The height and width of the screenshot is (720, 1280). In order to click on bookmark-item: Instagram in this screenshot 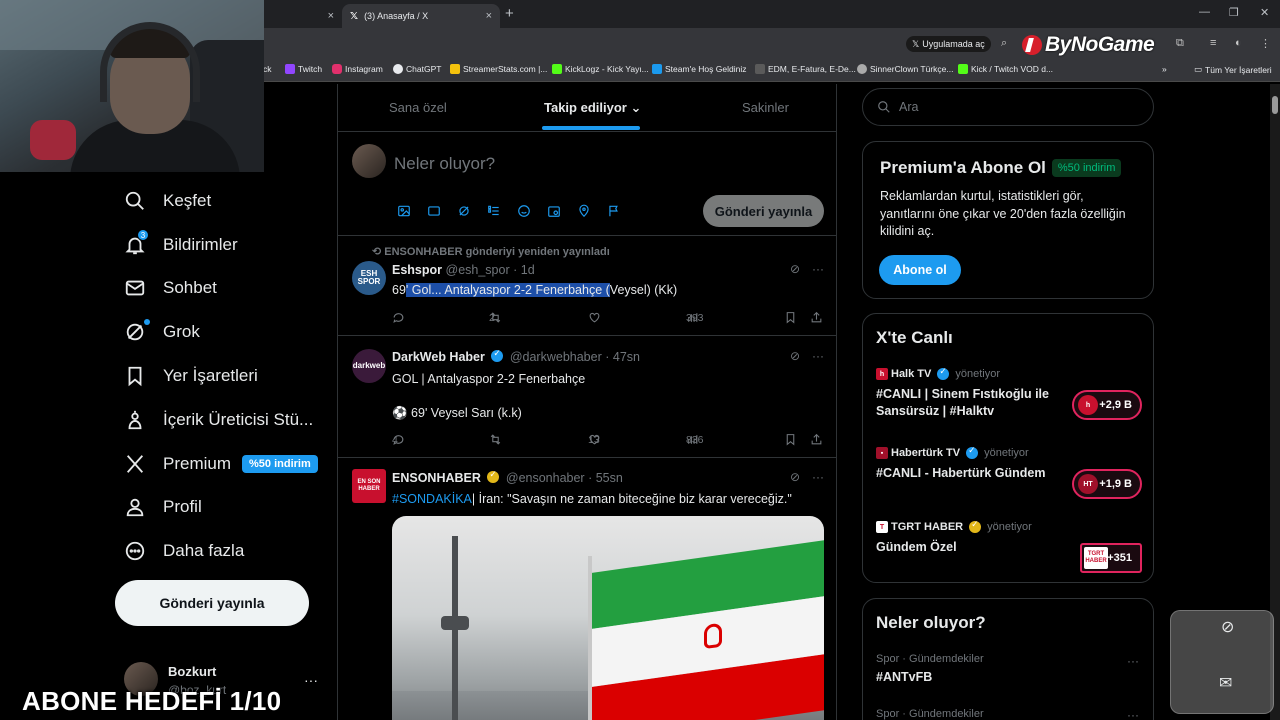, I will do `click(357, 69)`.